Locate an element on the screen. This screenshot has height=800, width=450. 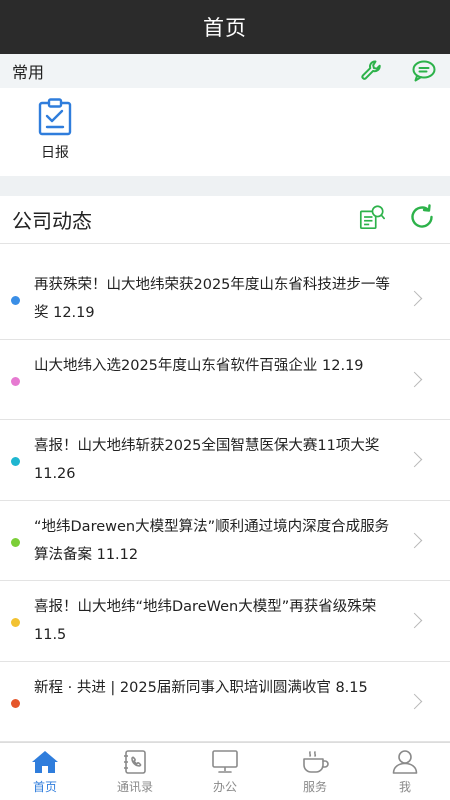
user-icon is located at coordinates (405, 762).